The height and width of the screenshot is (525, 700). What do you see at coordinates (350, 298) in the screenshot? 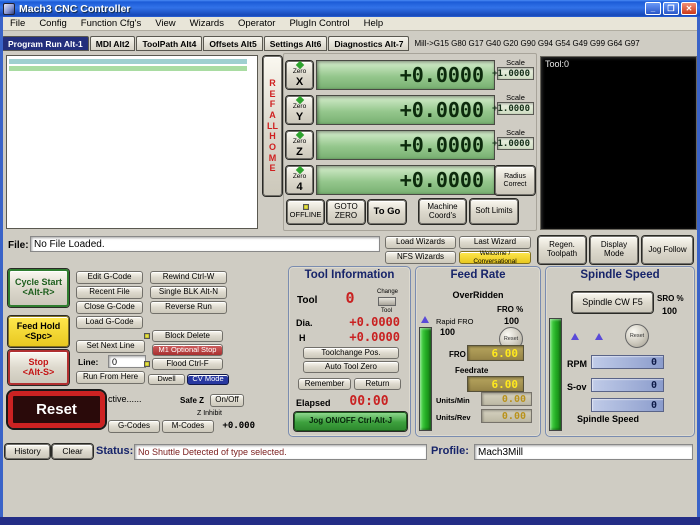
I see `tool-number-dro: 0` at bounding box center [350, 298].